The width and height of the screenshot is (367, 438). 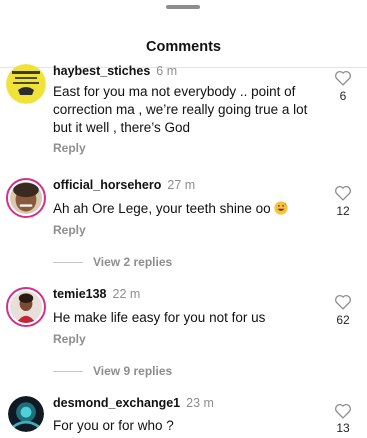 What do you see at coordinates (181, 185) in the screenshot?
I see `timestamp: 27 m` at bounding box center [181, 185].